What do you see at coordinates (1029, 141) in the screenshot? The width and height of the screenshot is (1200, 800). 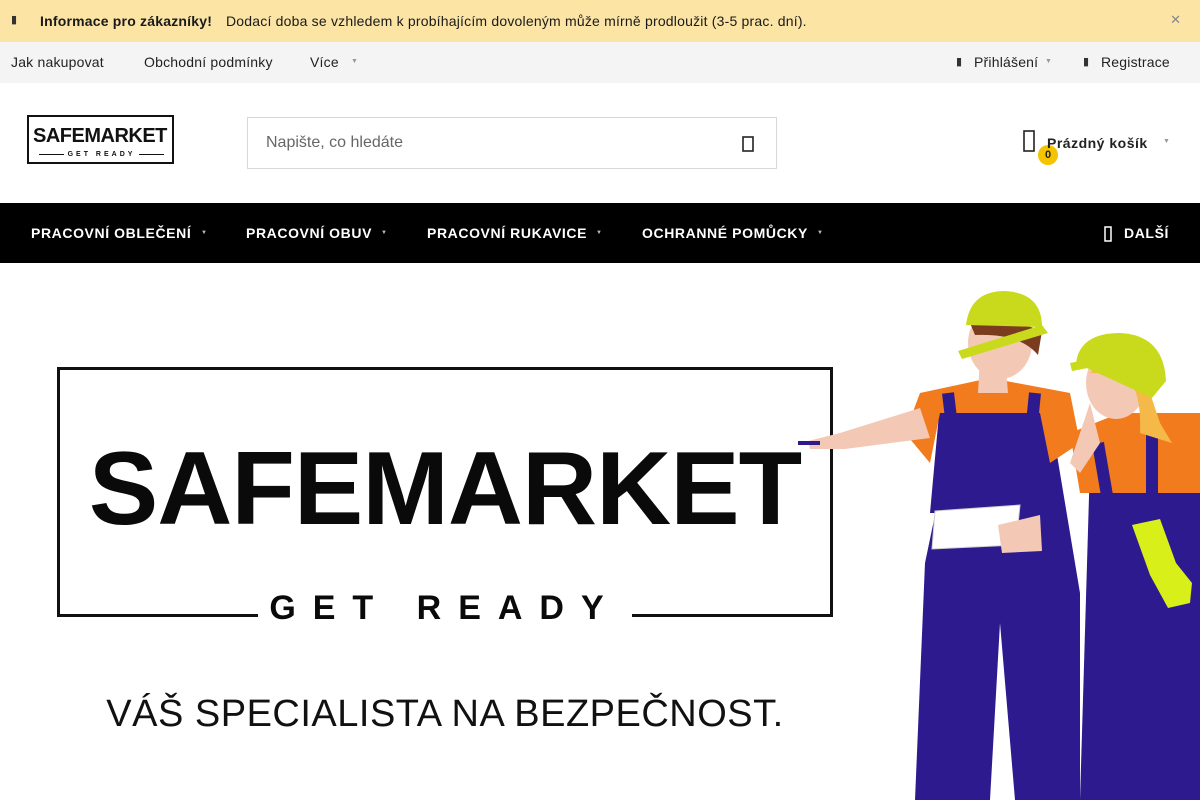 I see `cart-icon` at bounding box center [1029, 141].